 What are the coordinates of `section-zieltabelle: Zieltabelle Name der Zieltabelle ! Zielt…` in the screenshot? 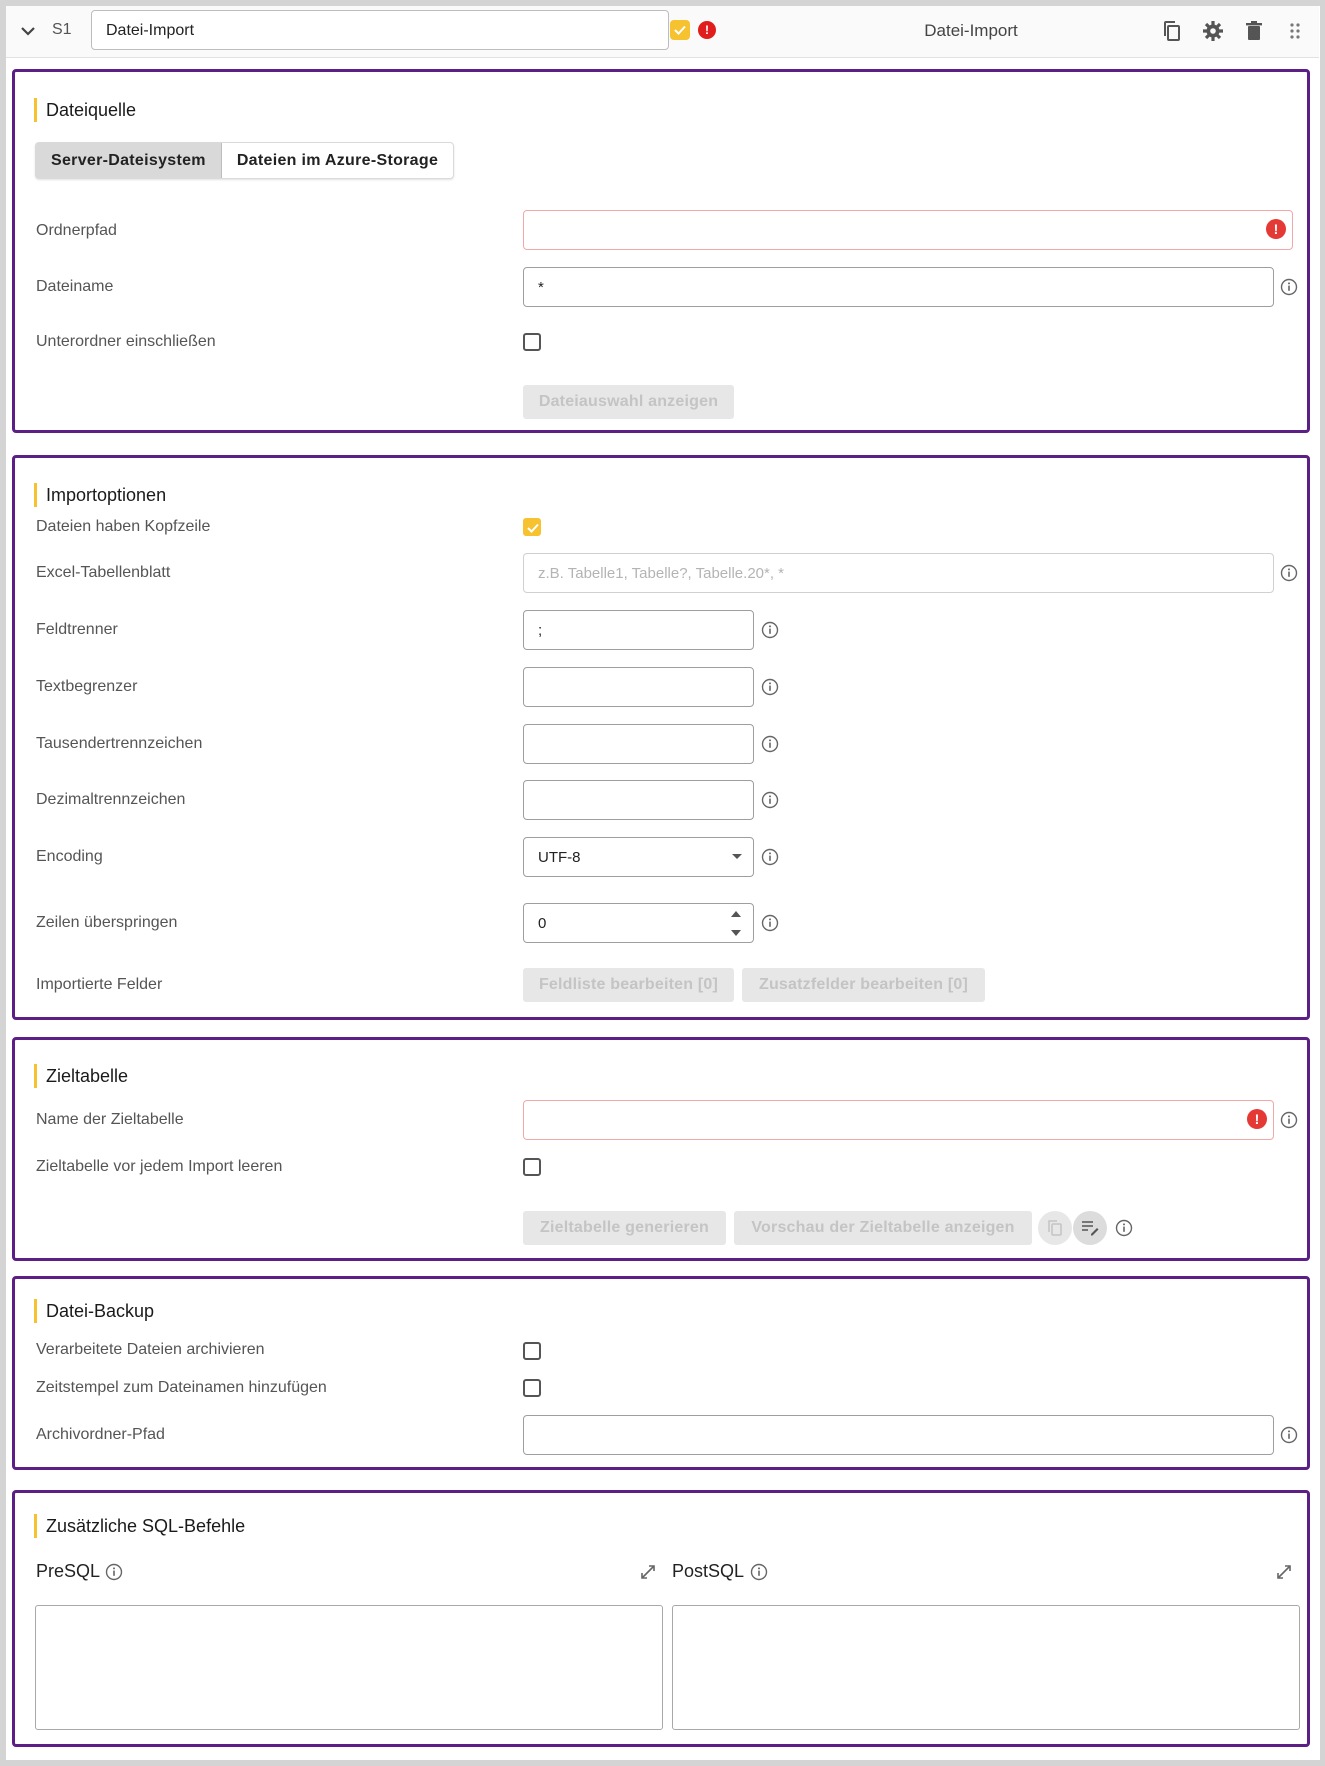 It's located at (661, 1149).